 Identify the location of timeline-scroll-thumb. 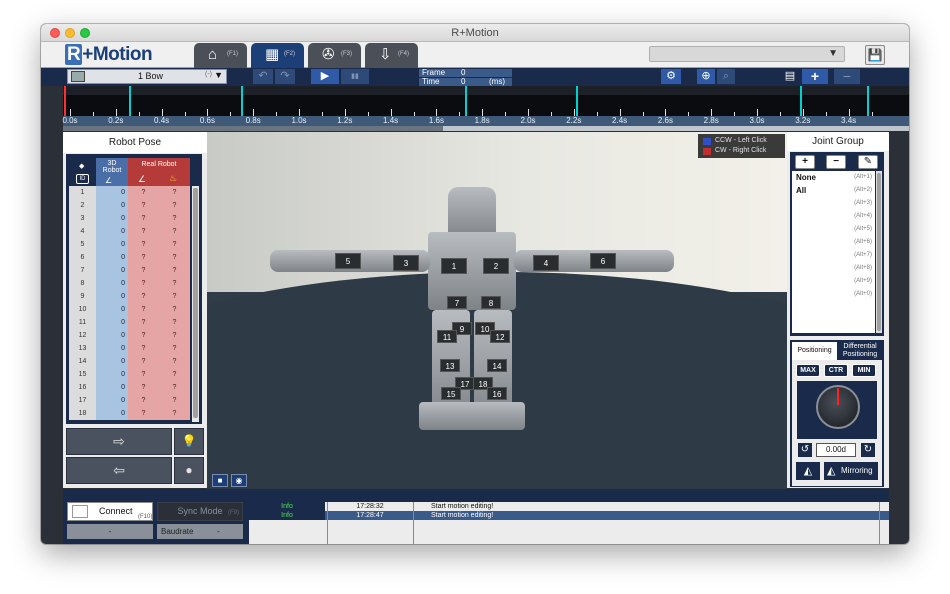
(253, 128).